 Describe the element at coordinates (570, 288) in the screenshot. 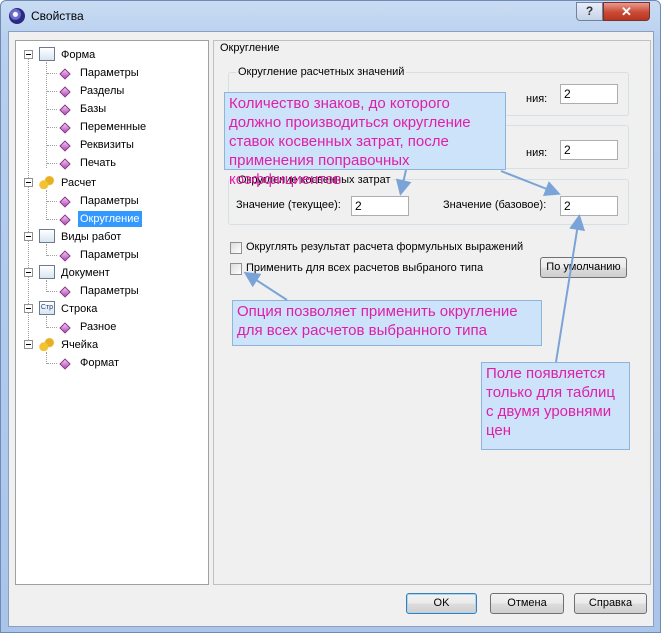

I see `arrow-to-base-input` at that location.